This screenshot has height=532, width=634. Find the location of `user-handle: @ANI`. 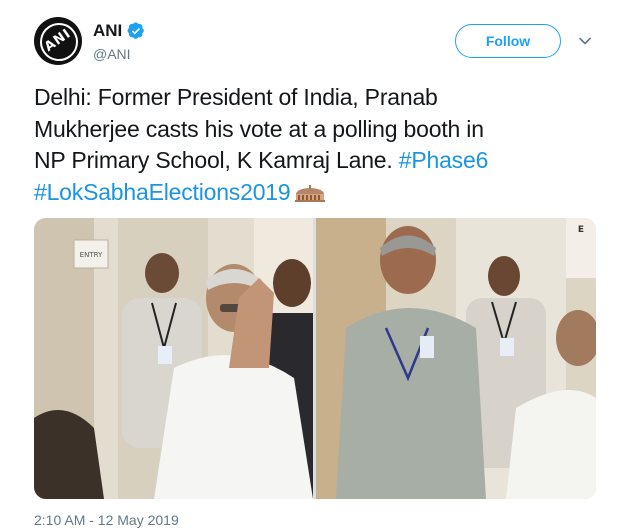

user-handle: @ANI is located at coordinates (112, 54).